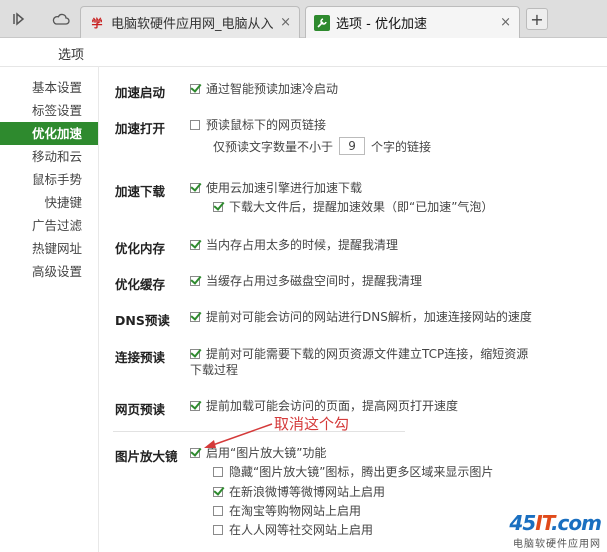 The width and height of the screenshot is (607, 552). What do you see at coordinates (555, 530) in the screenshot?
I see `watermark-logo: 45IT.com 电脑软硬件应用网` at bounding box center [555, 530].